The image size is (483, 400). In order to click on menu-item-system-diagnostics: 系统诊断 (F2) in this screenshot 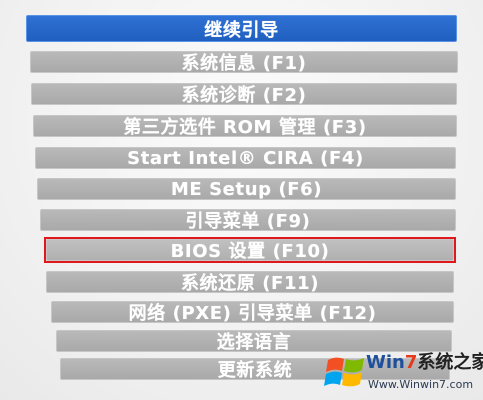, I will do `click(244, 94)`.